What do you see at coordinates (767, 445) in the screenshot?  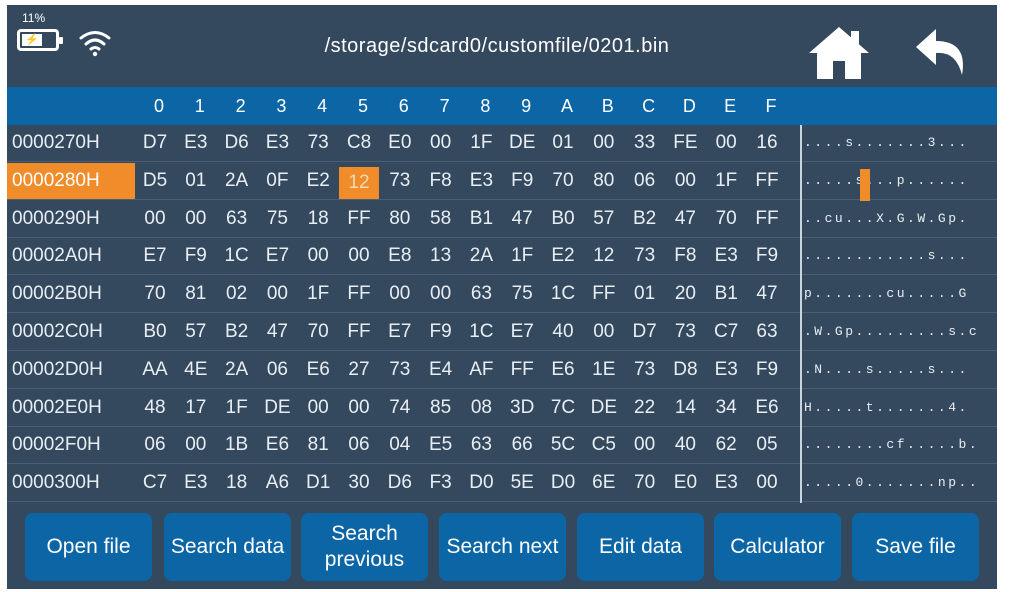 I see `byte-cell: 05` at bounding box center [767, 445].